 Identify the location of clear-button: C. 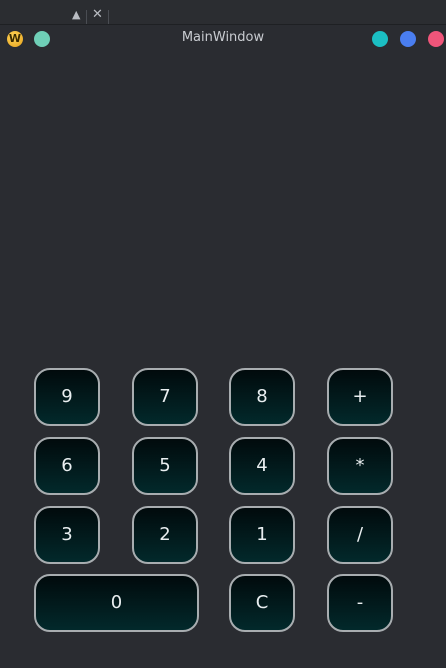
(262, 603).